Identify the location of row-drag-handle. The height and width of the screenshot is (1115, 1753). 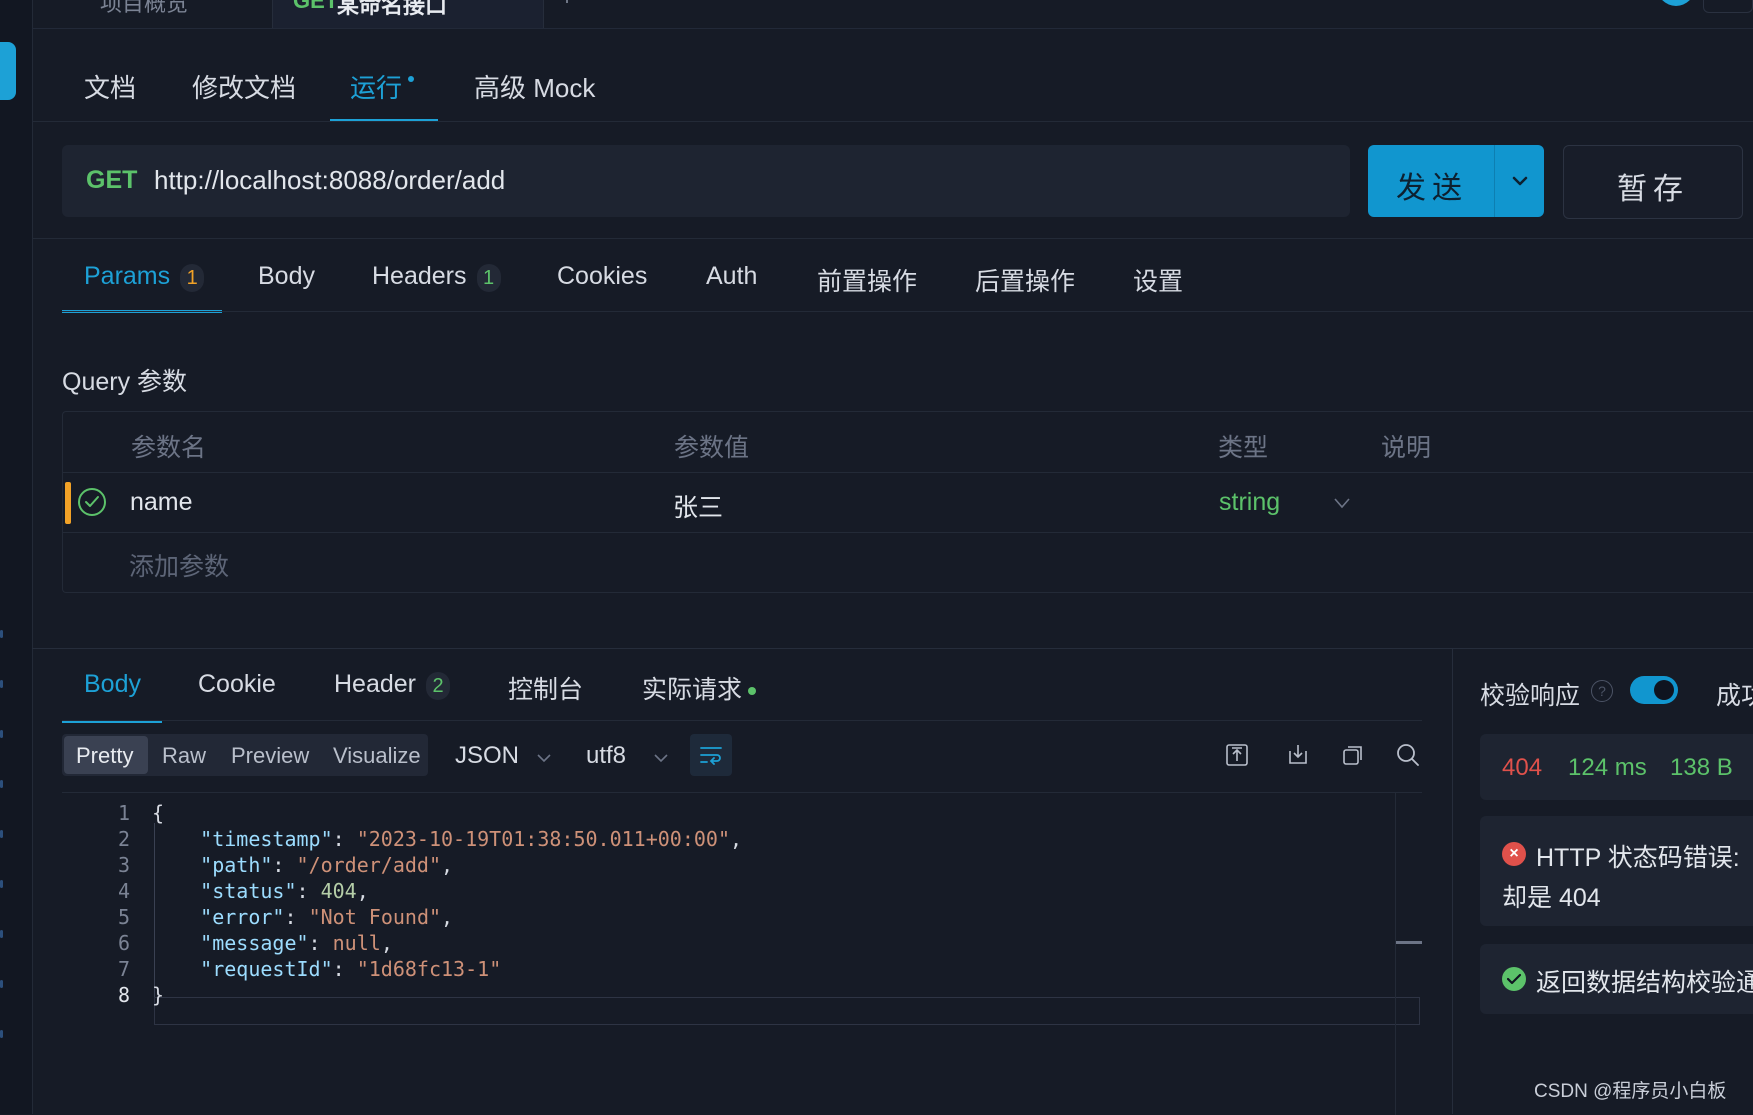
(68, 503).